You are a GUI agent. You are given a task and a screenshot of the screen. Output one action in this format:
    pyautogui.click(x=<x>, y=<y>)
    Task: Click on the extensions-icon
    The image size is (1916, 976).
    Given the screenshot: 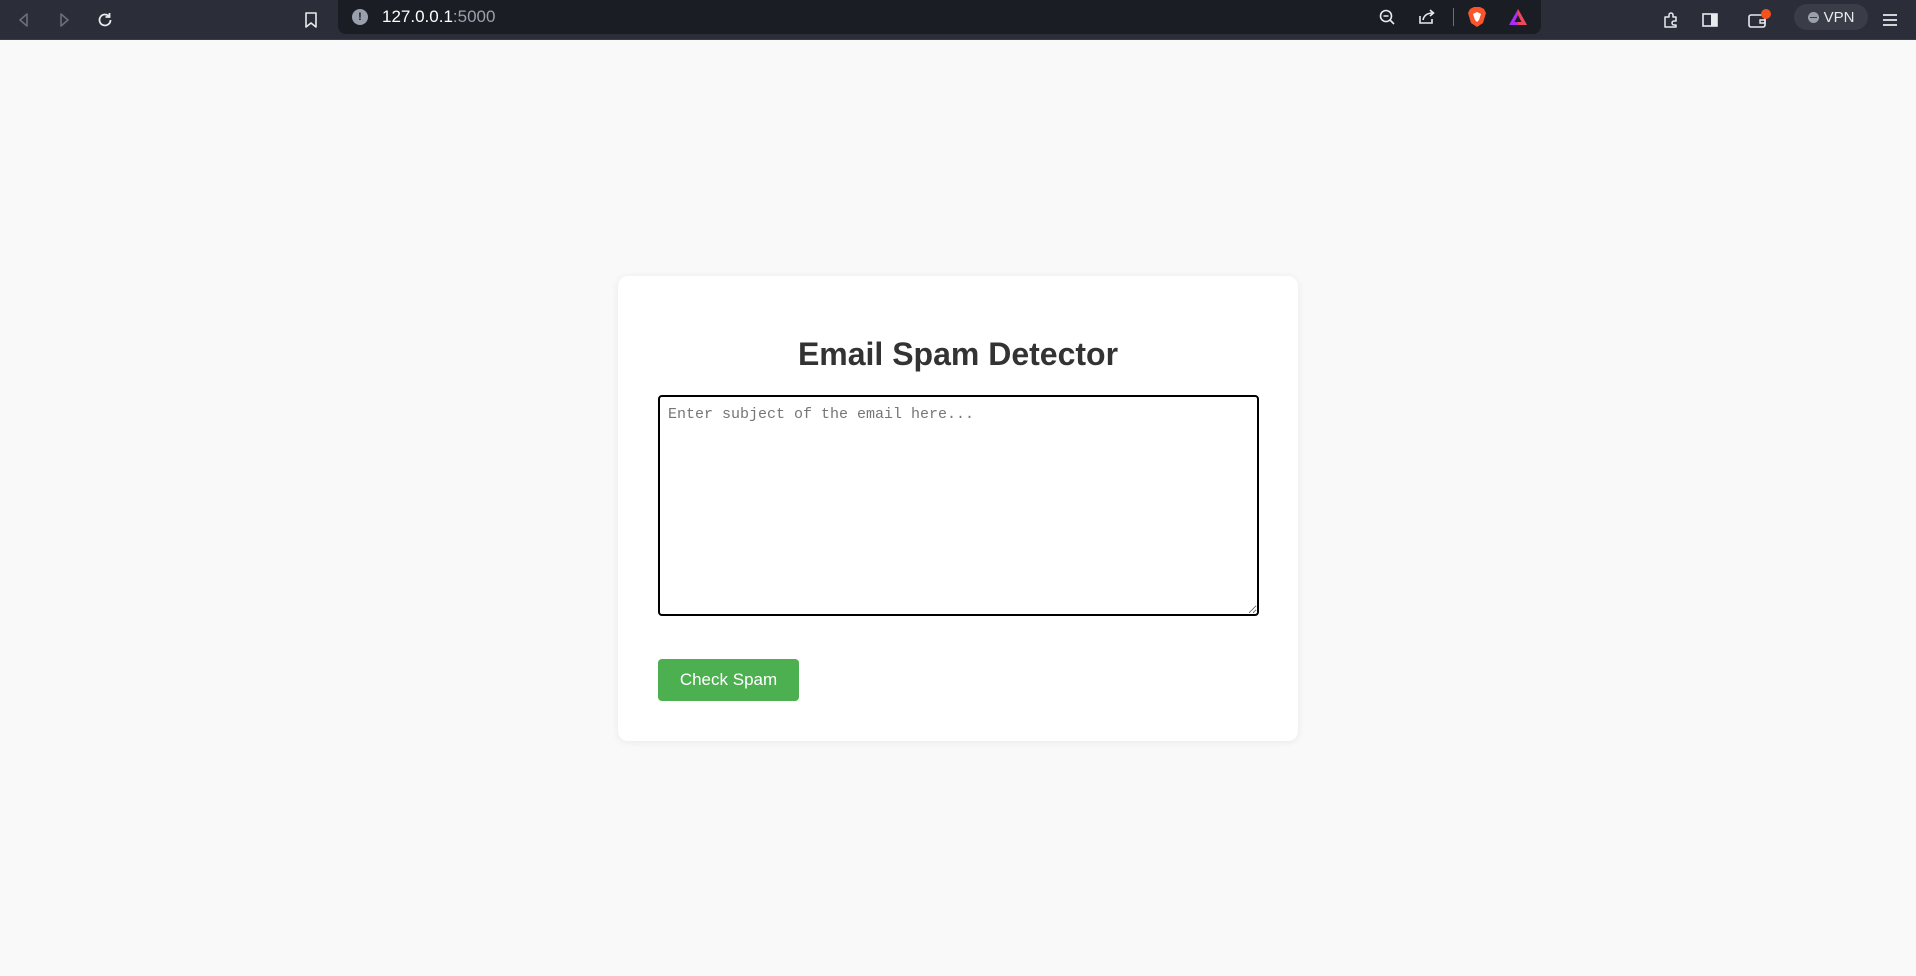 What is the action you would take?
    pyautogui.click(x=1671, y=20)
    